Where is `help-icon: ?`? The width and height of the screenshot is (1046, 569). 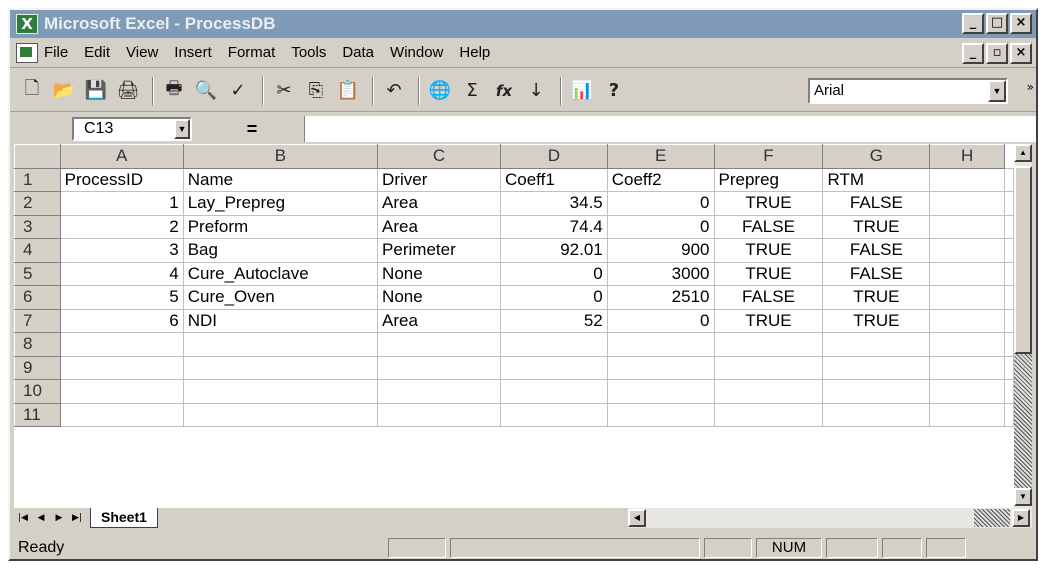 help-icon: ? is located at coordinates (614, 91).